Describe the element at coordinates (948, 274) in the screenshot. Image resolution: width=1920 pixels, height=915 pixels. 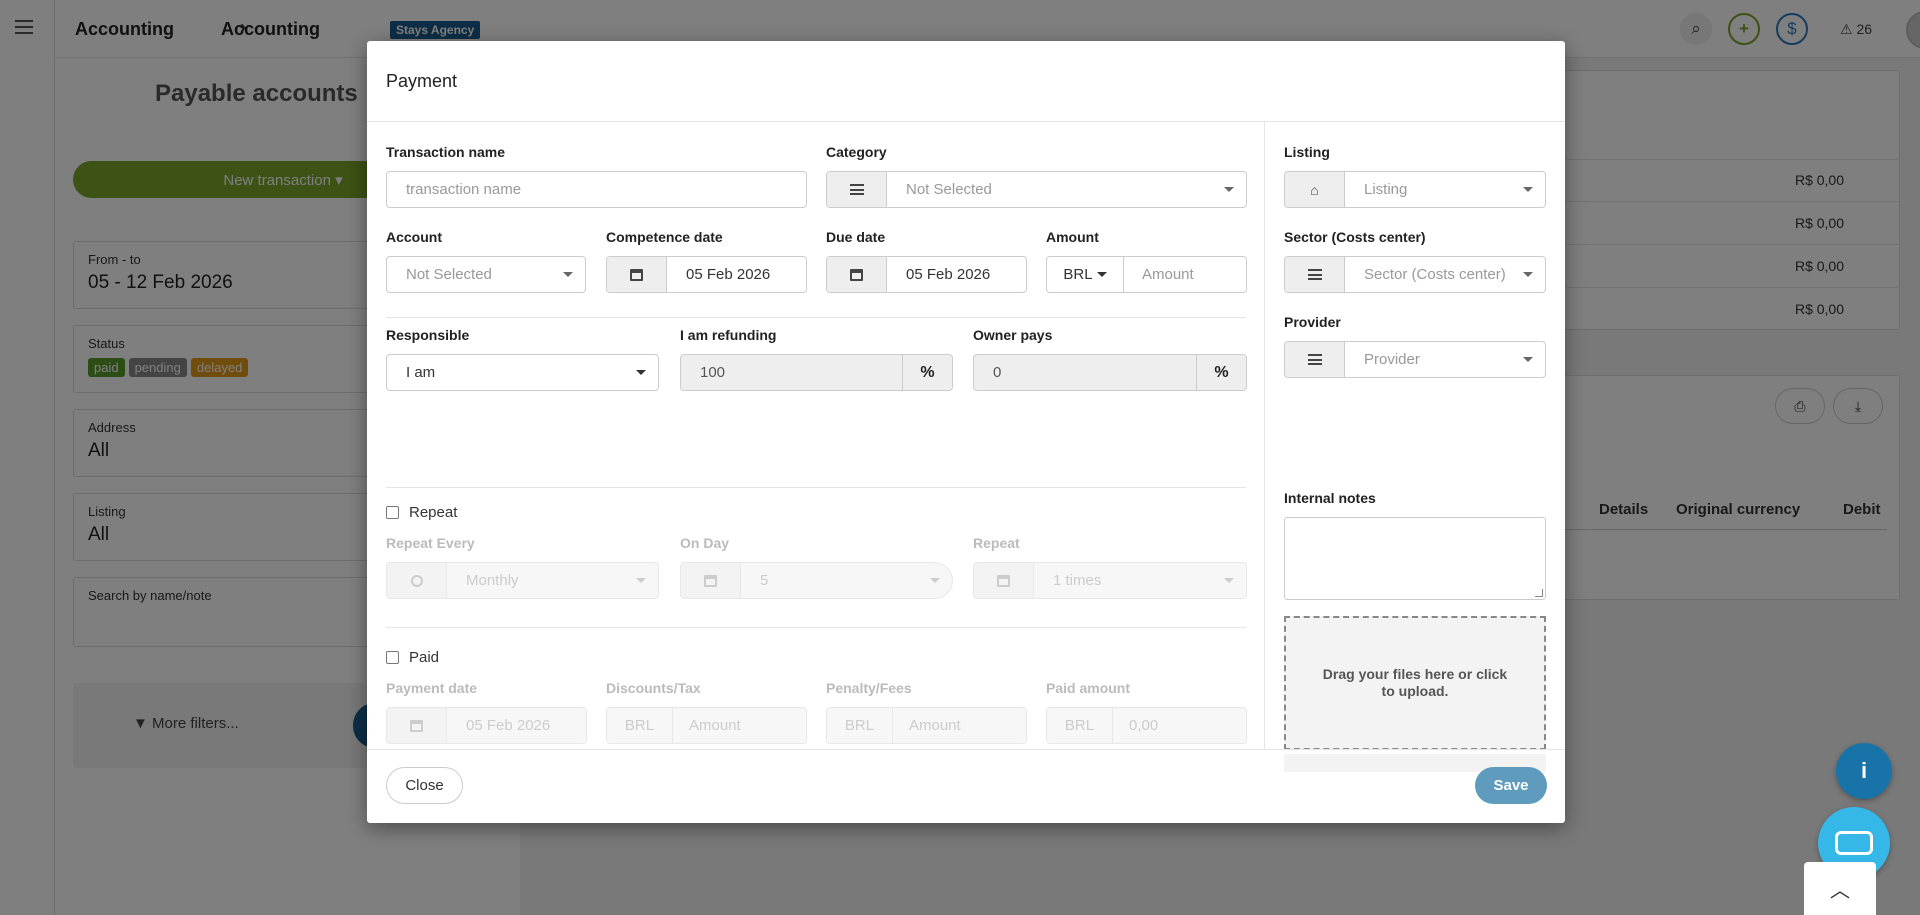
I see `due-date-value: 05 Feb 2026` at that location.